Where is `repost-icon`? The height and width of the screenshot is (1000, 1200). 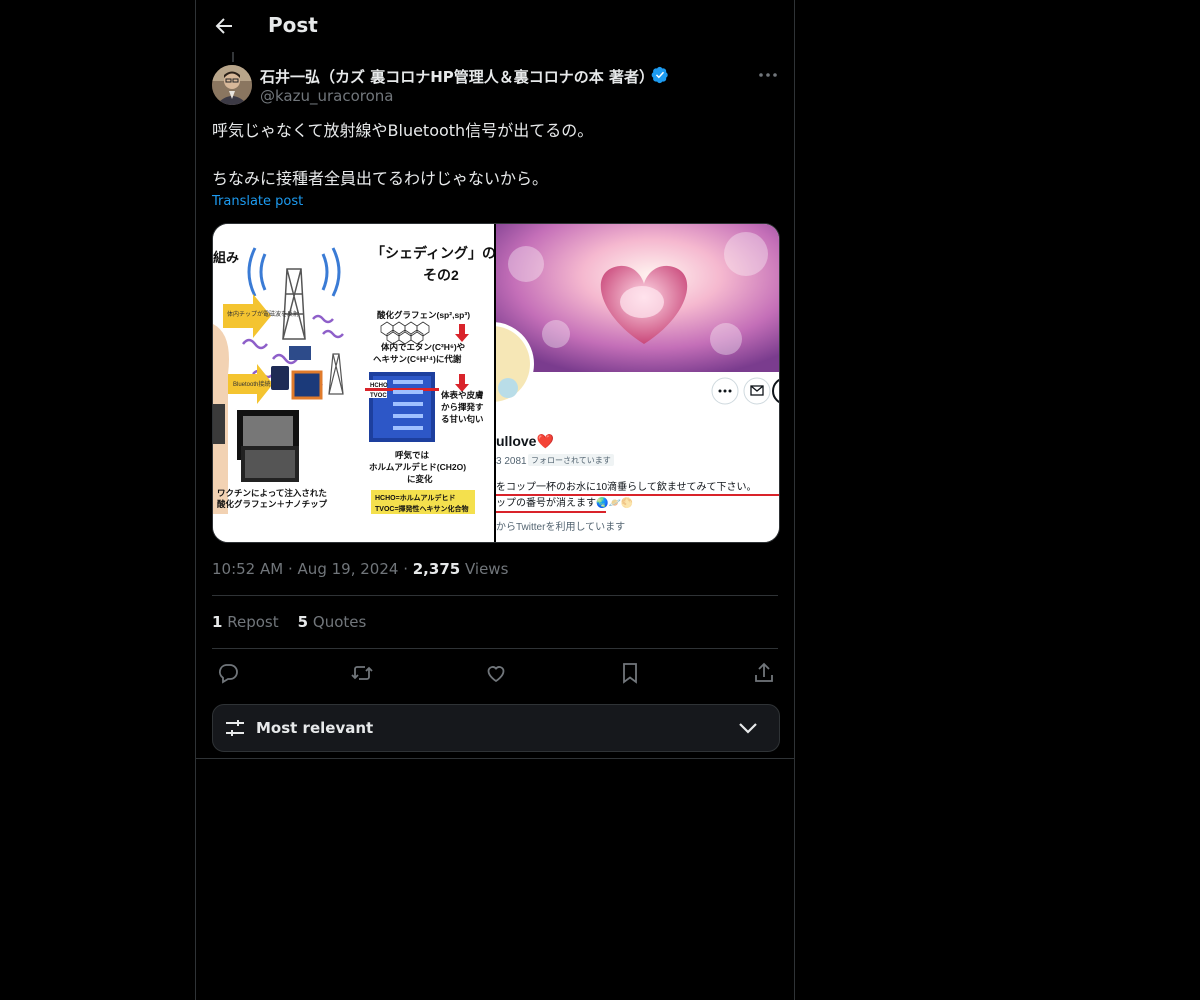 repost-icon is located at coordinates (362, 673).